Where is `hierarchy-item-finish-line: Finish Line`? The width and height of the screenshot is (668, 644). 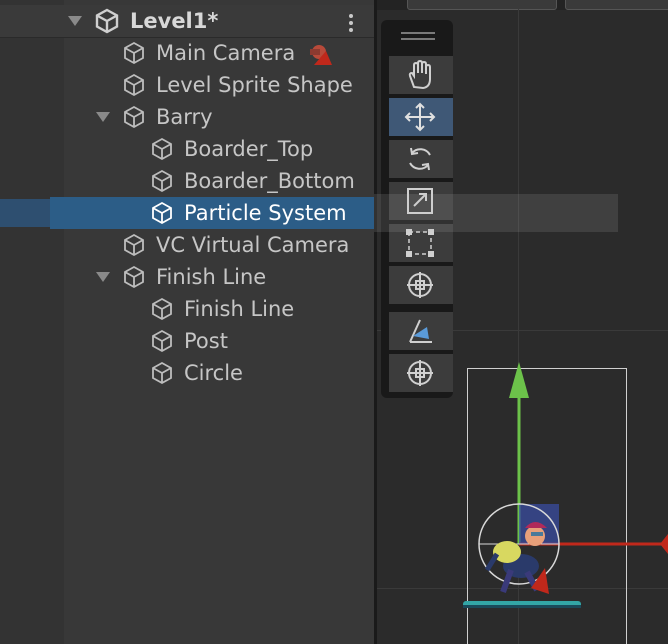
hierarchy-item-finish-line: Finish Line is located at coordinates (187, 277).